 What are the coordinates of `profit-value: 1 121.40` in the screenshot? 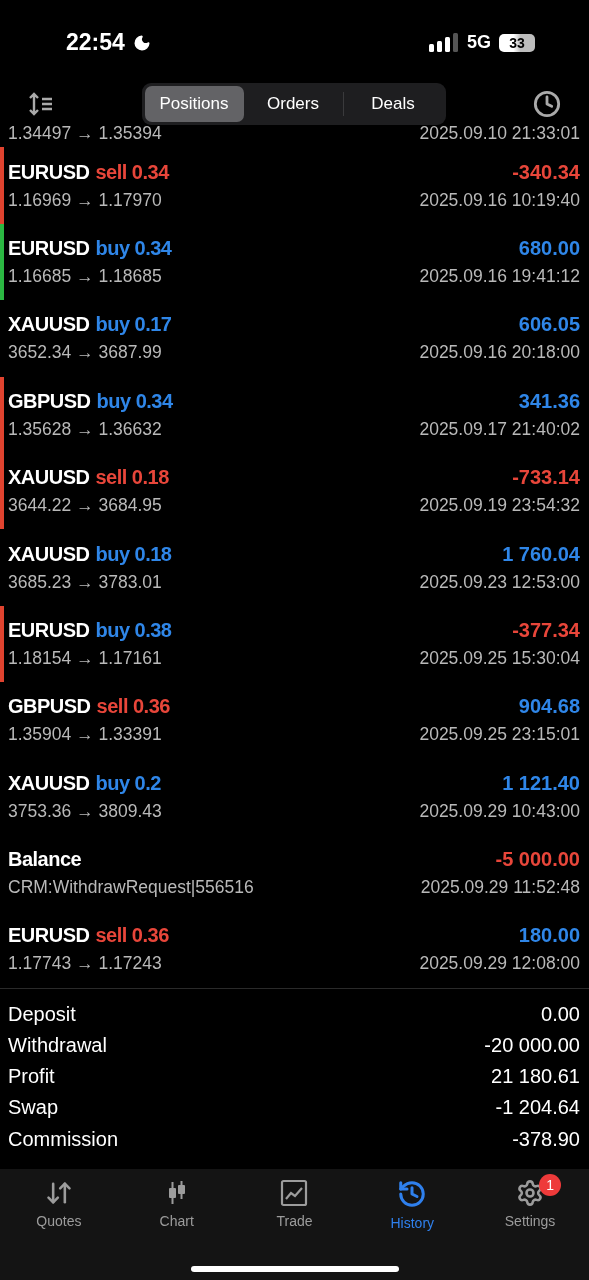 It's located at (541, 783).